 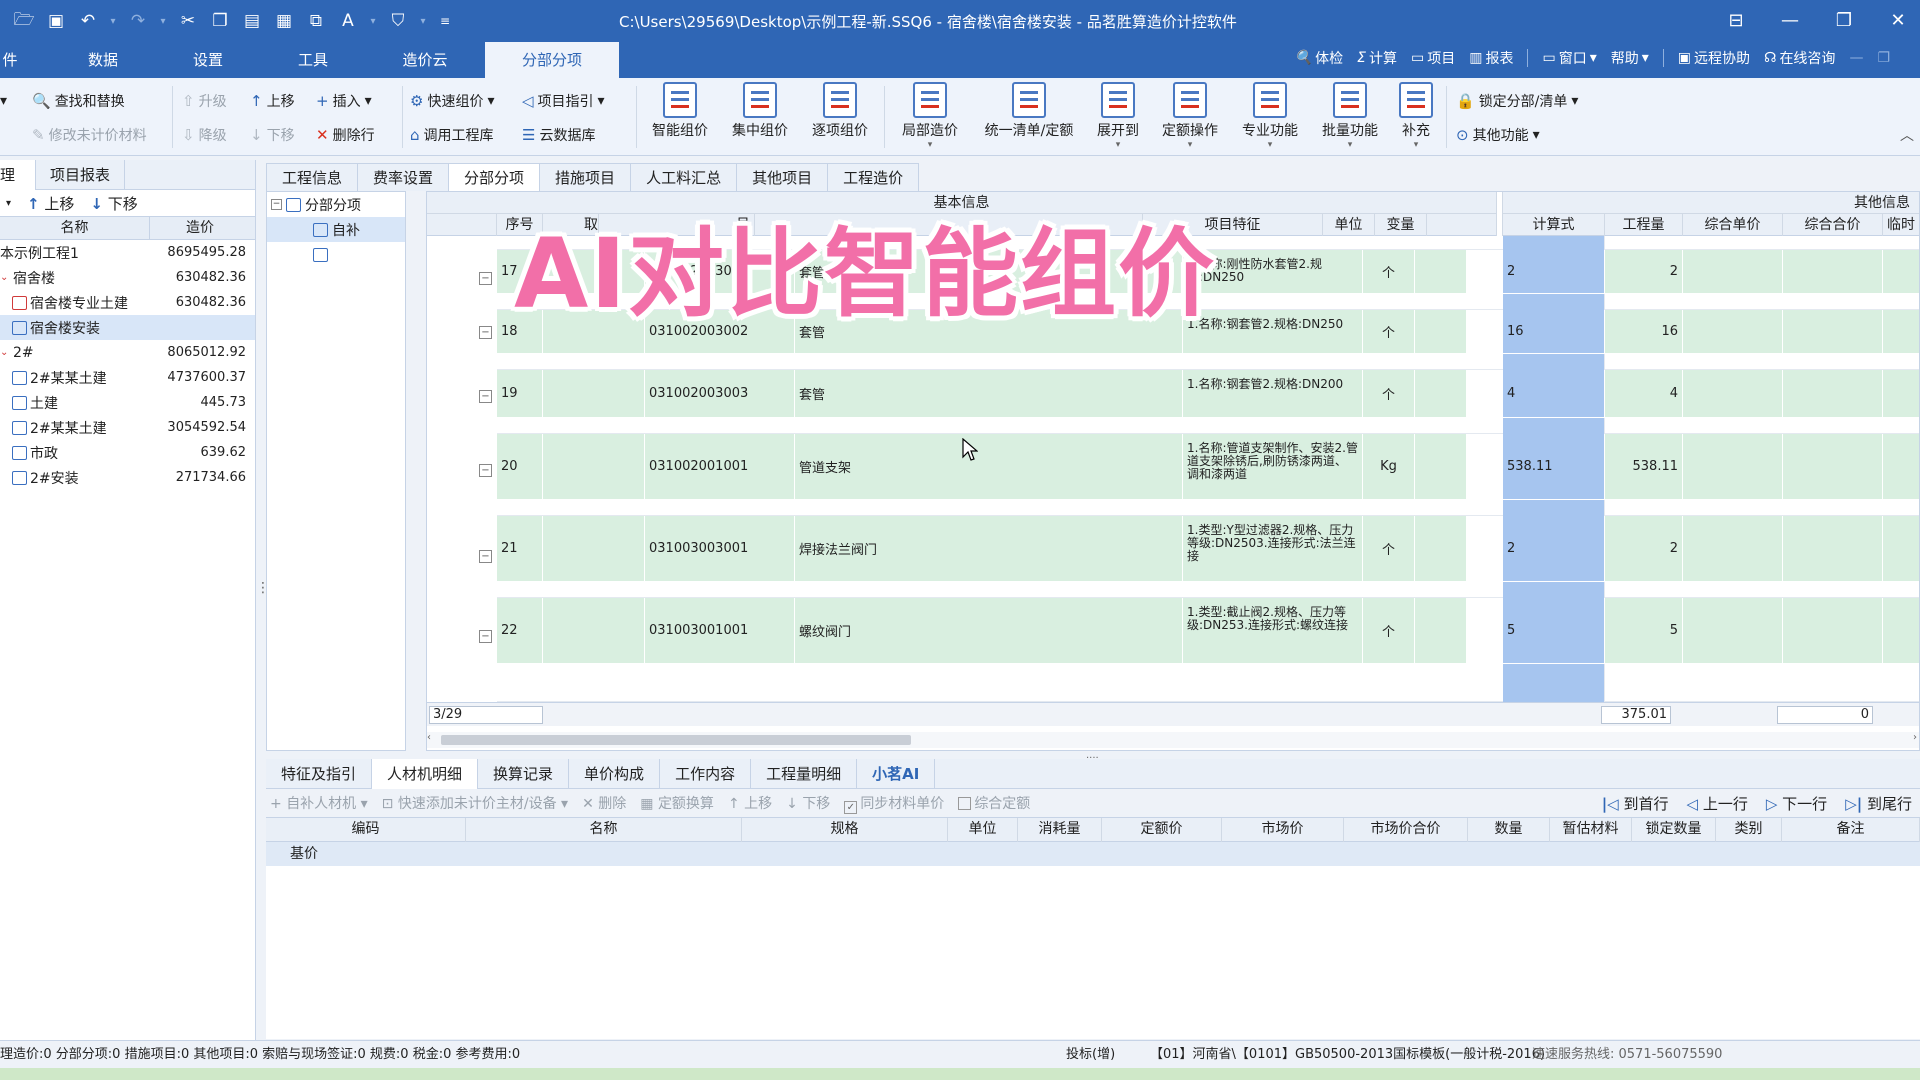 I want to click on cell-take, so click(x=594, y=393).